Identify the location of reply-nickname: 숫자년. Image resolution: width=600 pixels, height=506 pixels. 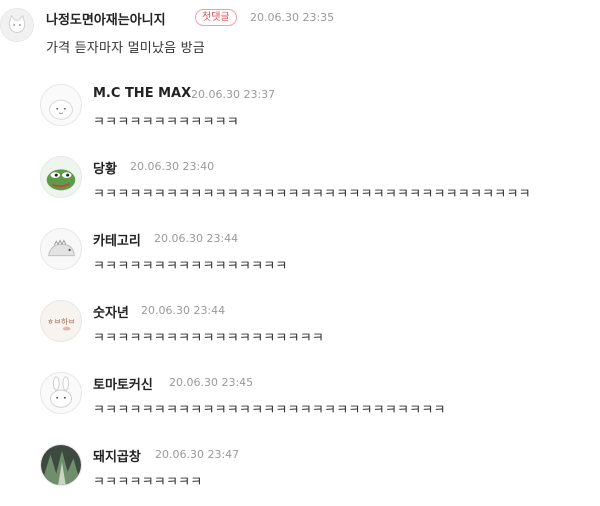
(111, 311).